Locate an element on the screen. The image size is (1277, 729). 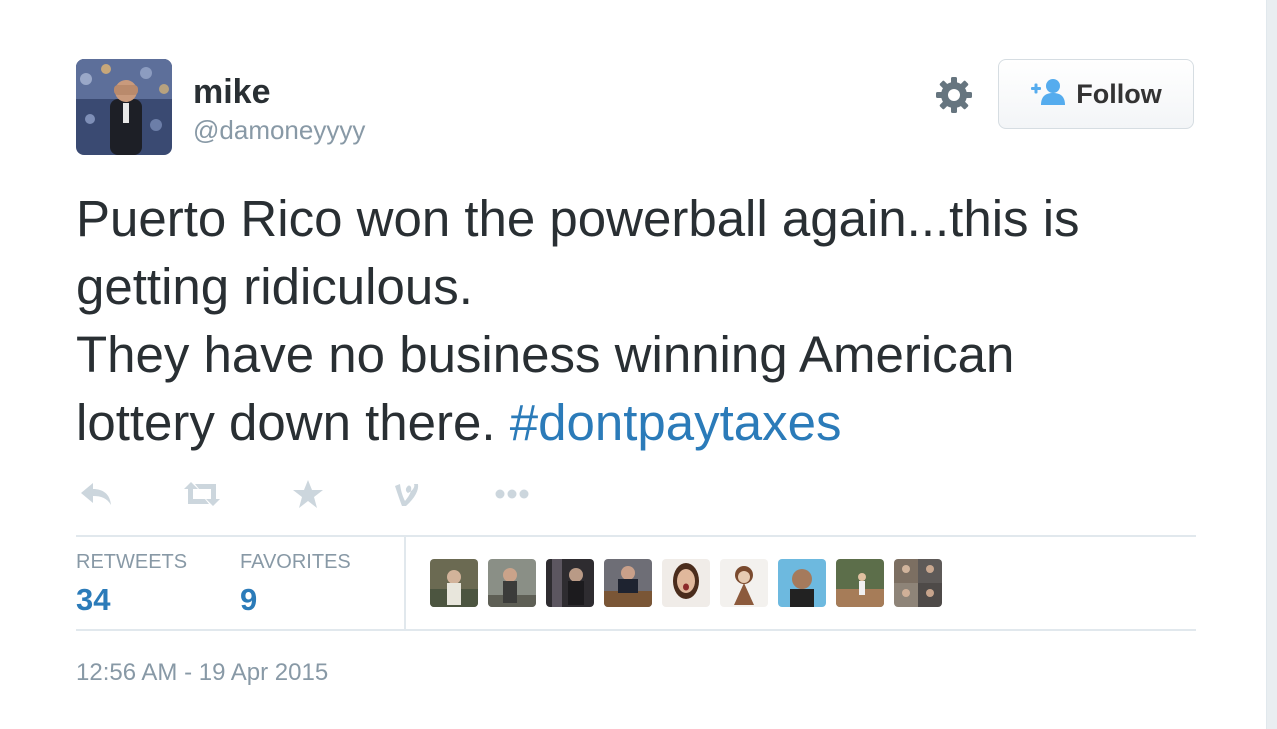
tweet-timestamp: 12:56 AM - 19 Apr 2015 is located at coordinates (202, 673).